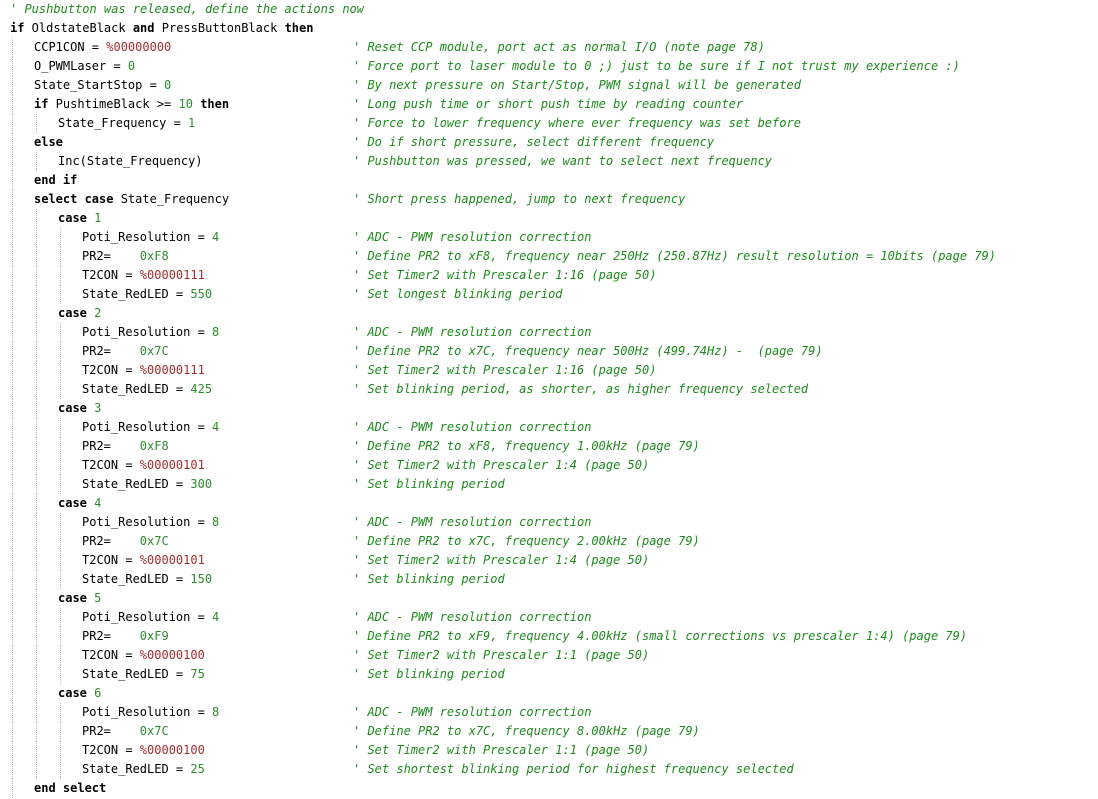 The height and width of the screenshot is (799, 1098). Describe the element at coordinates (78, 28) in the screenshot. I see `identifier-text: OldstateBlack` at that location.